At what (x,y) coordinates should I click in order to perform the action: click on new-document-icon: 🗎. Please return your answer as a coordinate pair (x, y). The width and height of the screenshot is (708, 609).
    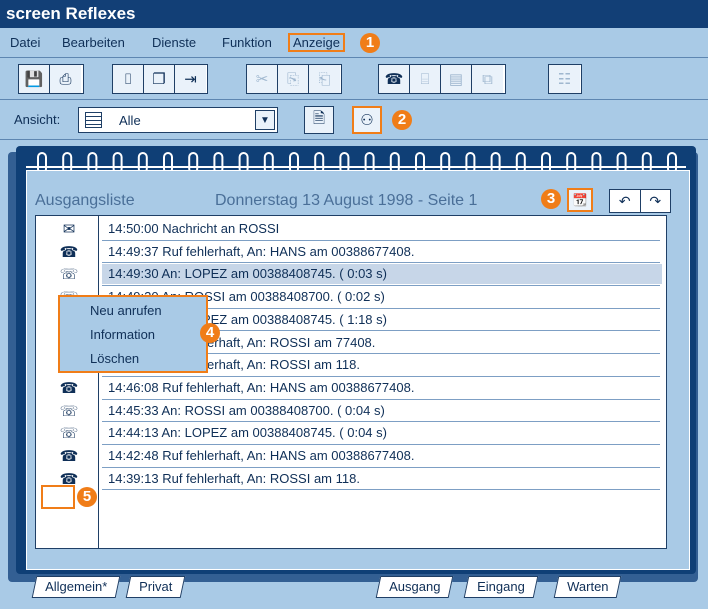
    Looking at the image, I should click on (319, 118).